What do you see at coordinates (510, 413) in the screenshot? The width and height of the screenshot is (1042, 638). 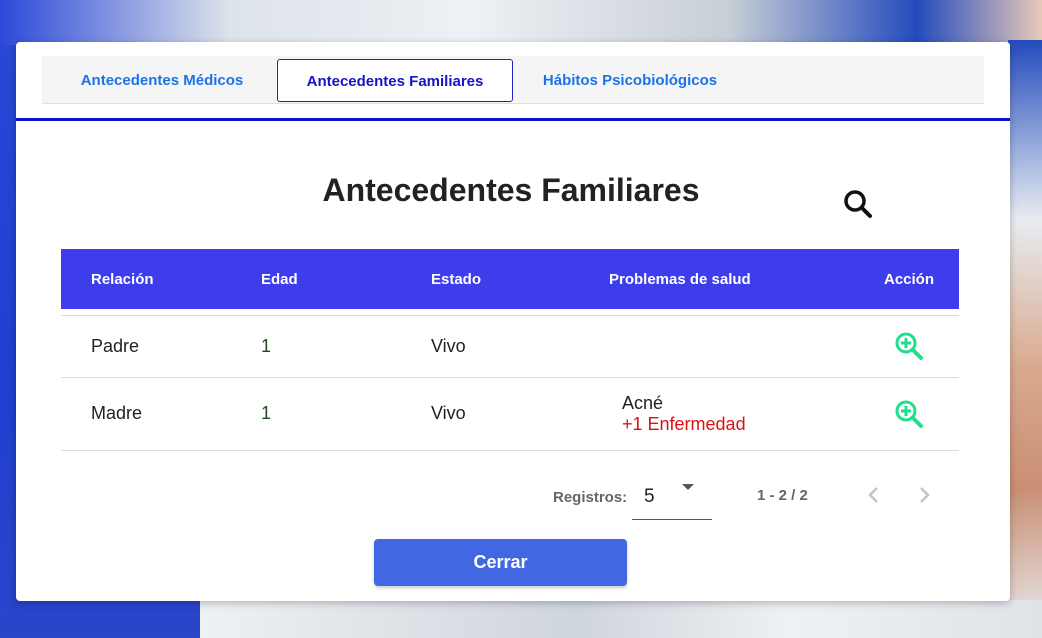 I see `table-row: Madre 1 Vivo Acné +1 Enfermedad` at bounding box center [510, 413].